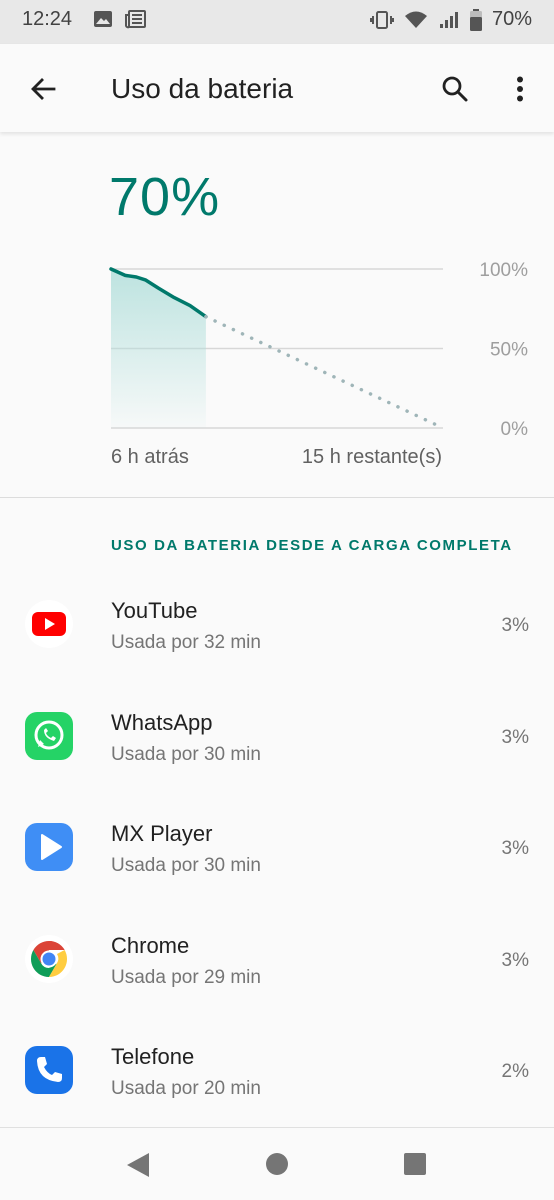 This screenshot has height=1200, width=554. What do you see at coordinates (162, 722) in the screenshot?
I see `app-name: WhatsApp` at bounding box center [162, 722].